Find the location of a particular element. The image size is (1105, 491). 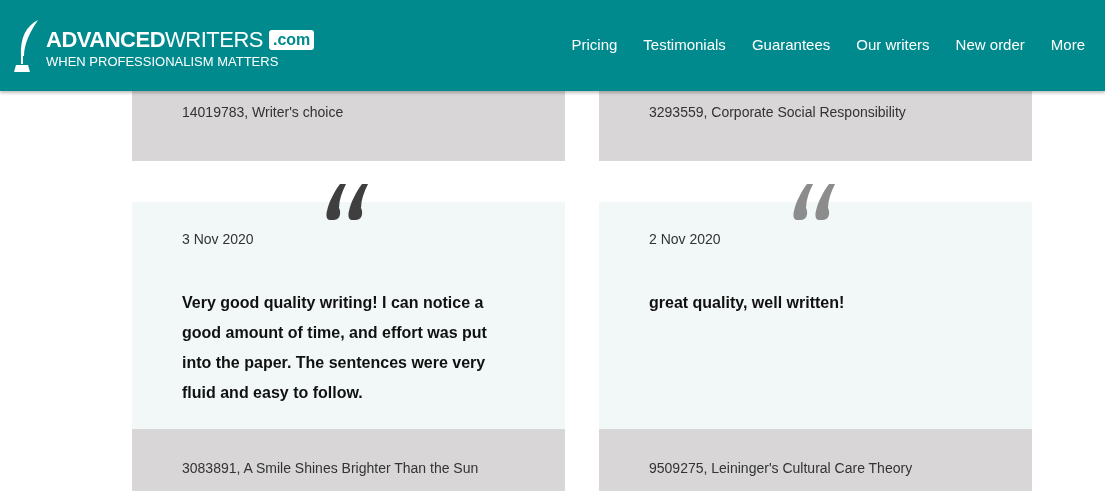

order-title: 3083891, A Smile Shines Brighter Than the Sun is located at coordinates (330, 468).